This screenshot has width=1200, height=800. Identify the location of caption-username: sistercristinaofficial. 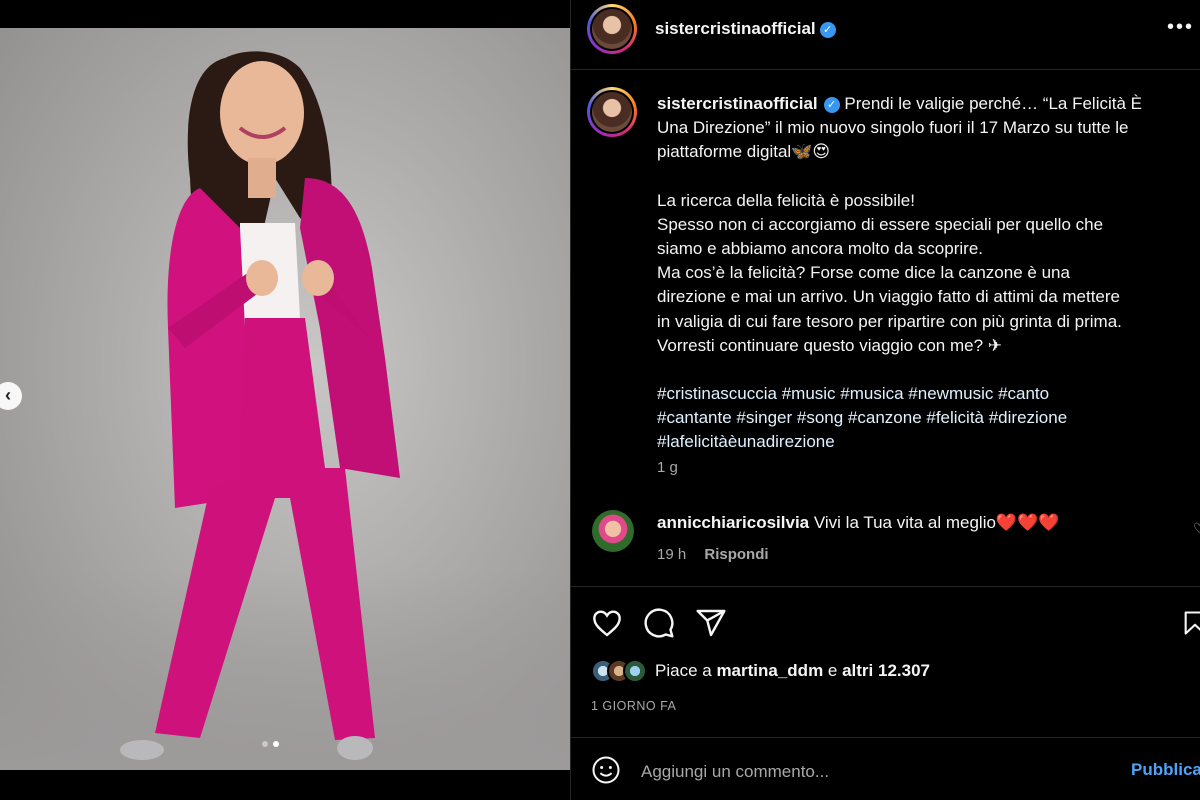
(737, 103).